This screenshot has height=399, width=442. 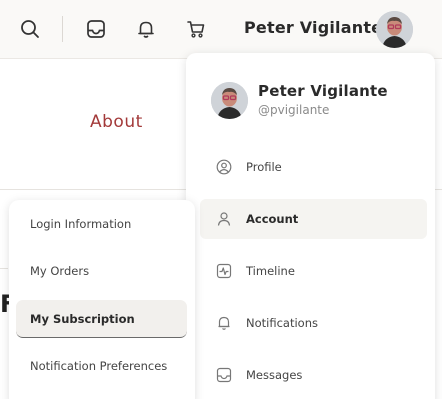 I want to click on menu-item-notifications: Notifications, so click(x=313, y=323).